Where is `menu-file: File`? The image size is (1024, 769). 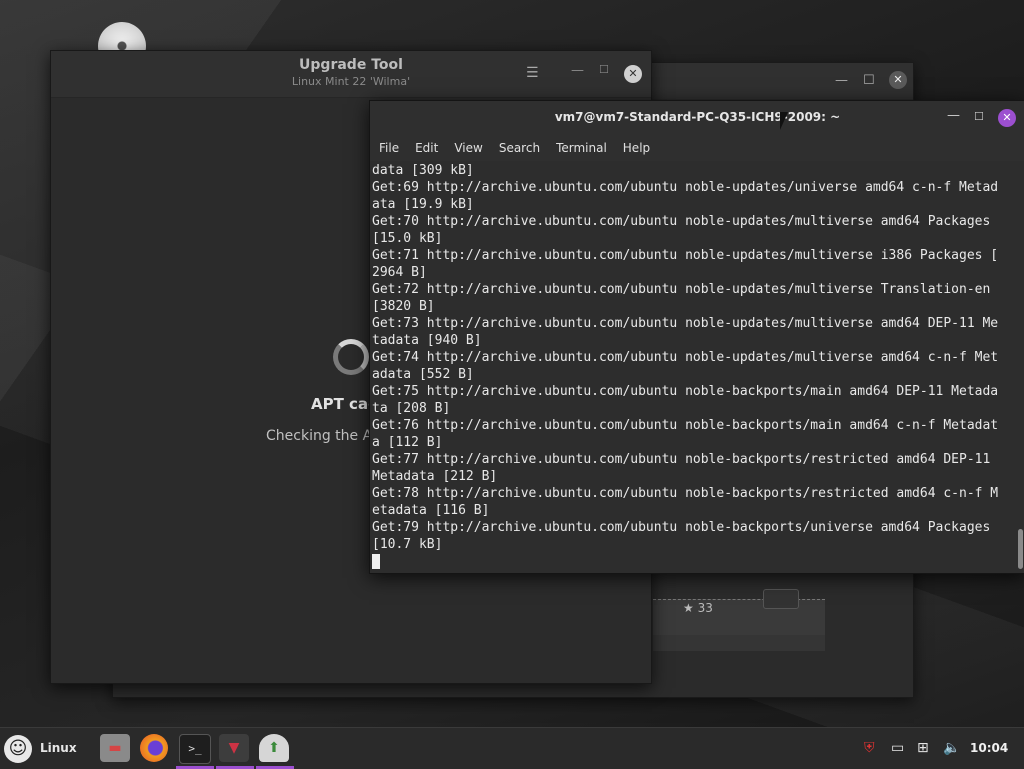 menu-file: File is located at coordinates (389, 148).